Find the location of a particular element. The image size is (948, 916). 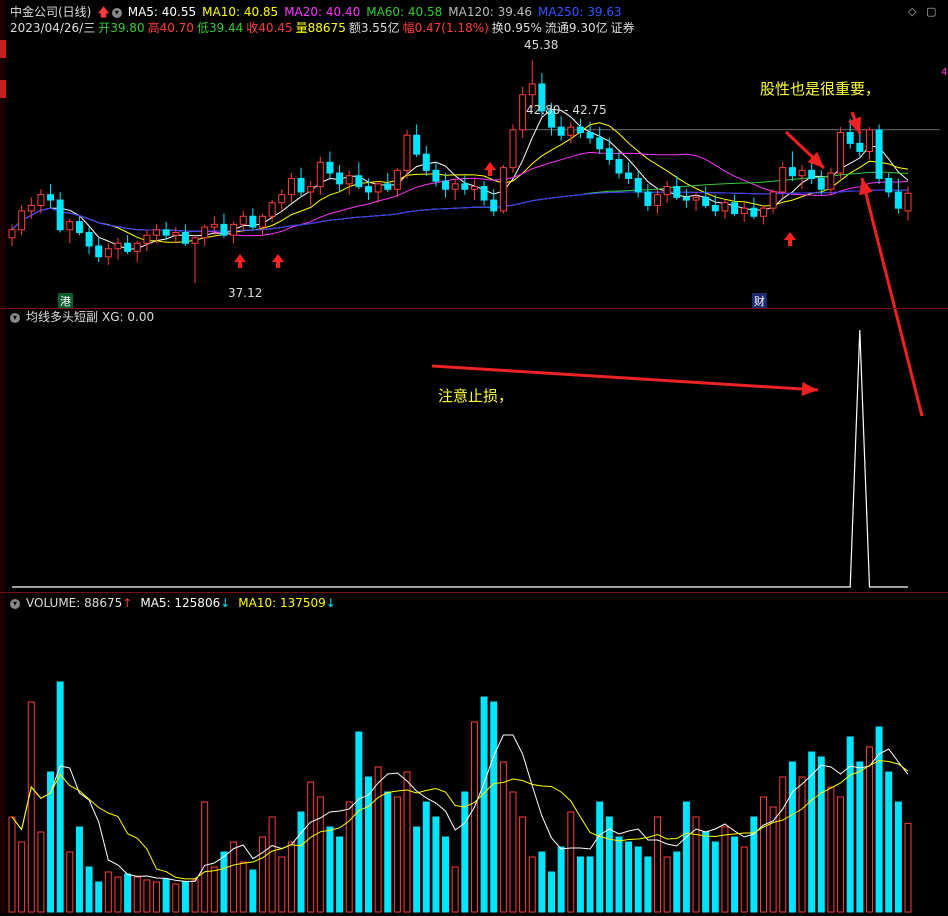

sector-value: 证券 is located at coordinates (622, 28).